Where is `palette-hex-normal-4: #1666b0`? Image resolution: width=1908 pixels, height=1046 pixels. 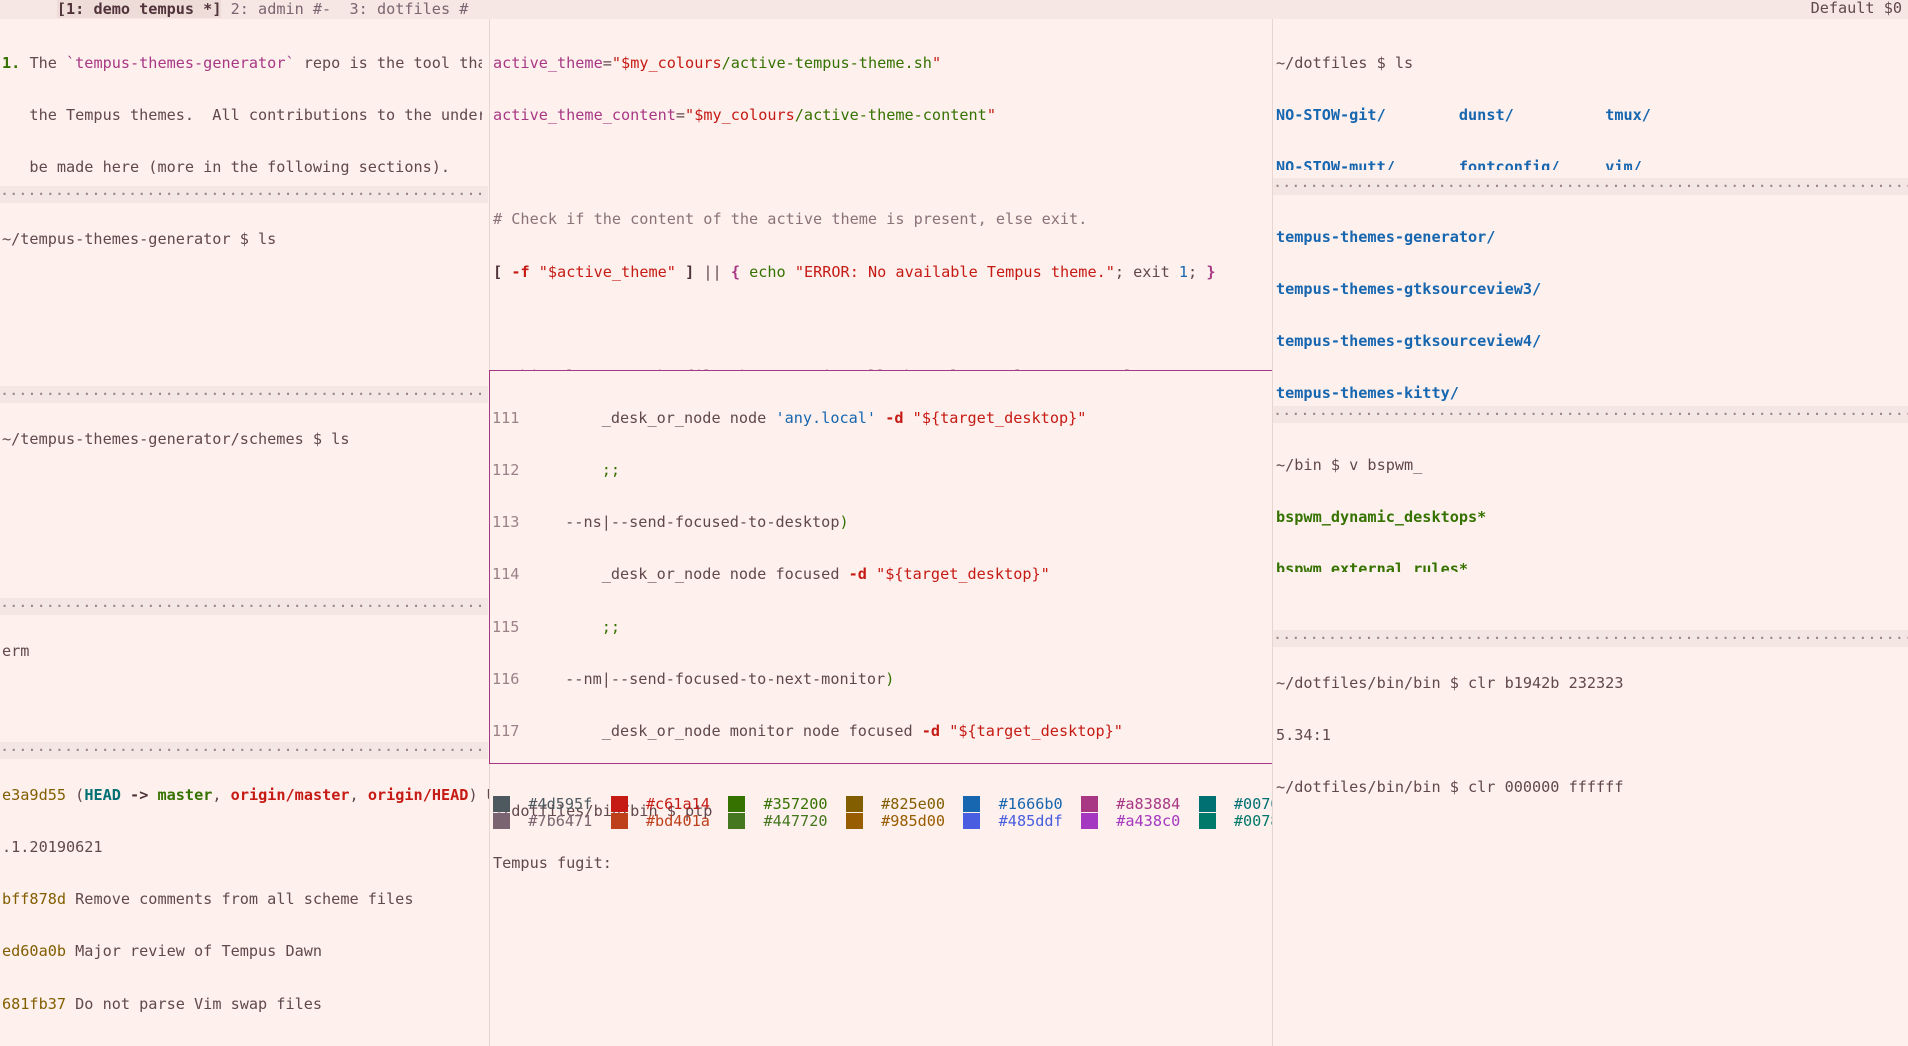
palette-hex-normal-4: #1666b0 is located at coordinates (1030, 804).